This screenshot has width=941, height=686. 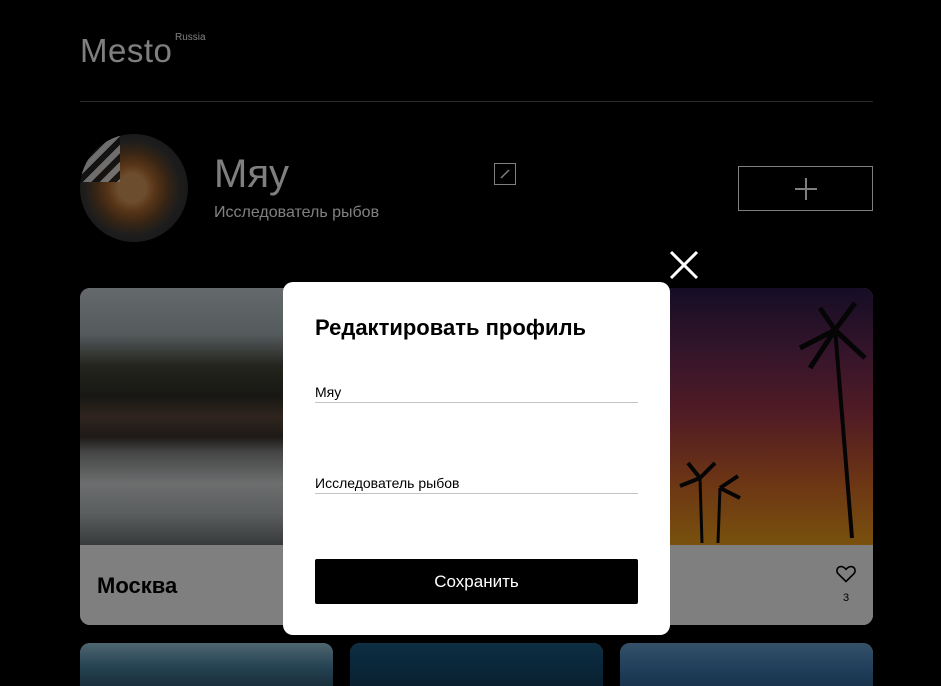 What do you see at coordinates (451, 327) in the screenshot?
I see `popup-title: Редактировать профиль` at bounding box center [451, 327].